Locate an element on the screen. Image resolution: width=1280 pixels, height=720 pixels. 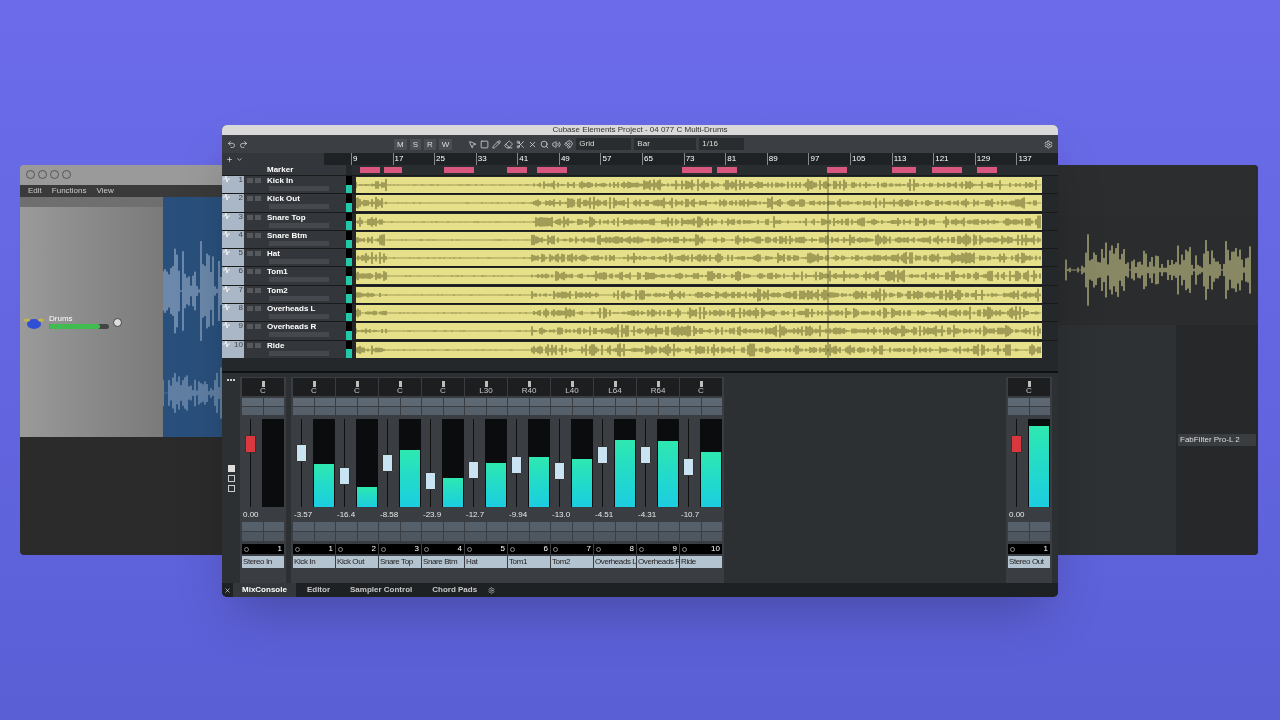
mode-button: R is located at coordinates (430, 144).